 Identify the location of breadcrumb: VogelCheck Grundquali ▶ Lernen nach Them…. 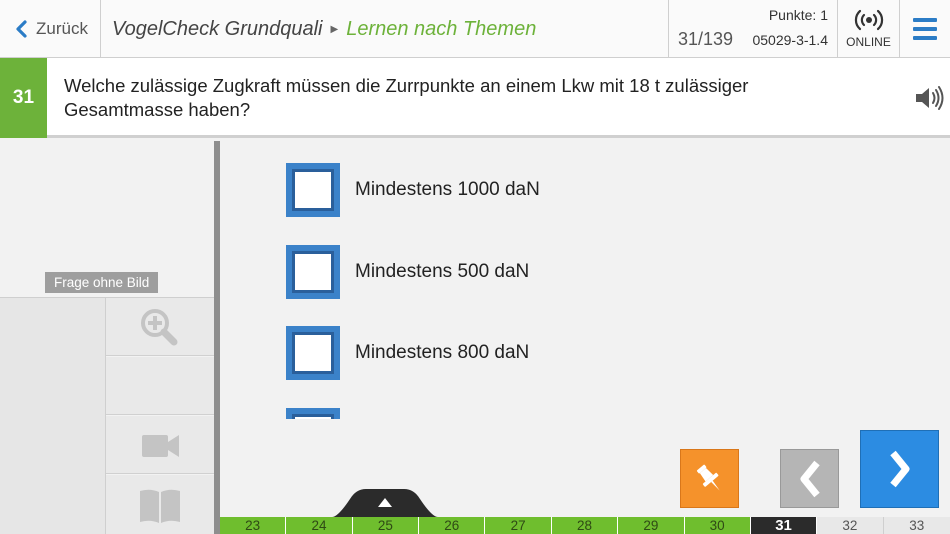
(324, 29).